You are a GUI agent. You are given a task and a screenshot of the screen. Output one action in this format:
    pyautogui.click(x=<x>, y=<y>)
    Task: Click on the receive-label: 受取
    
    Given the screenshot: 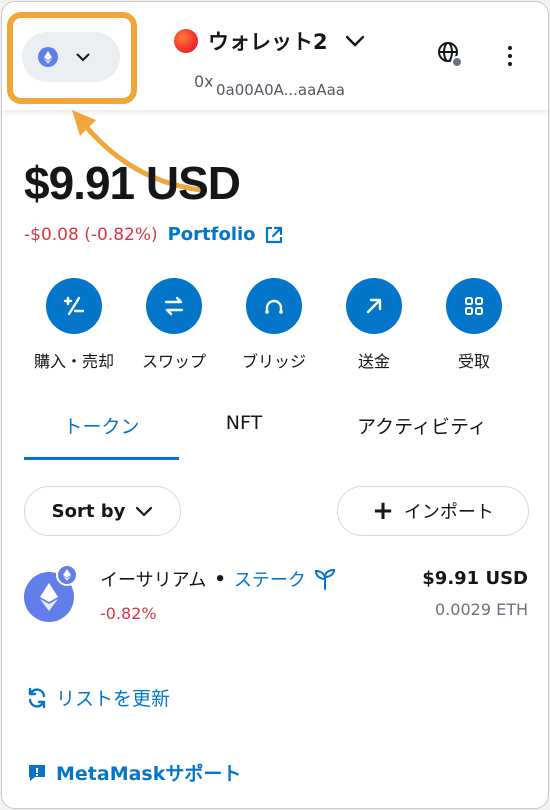 What is the action you would take?
    pyautogui.click(x=473, y=361)
    